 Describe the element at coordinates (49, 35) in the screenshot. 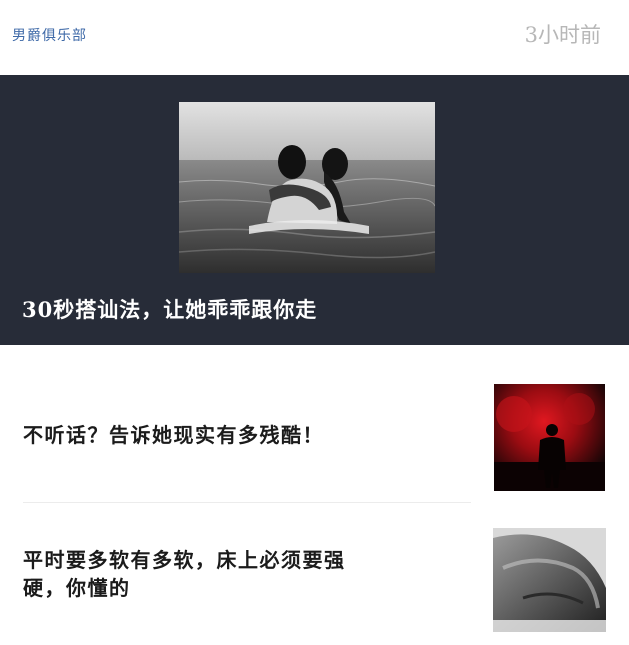

I see `source-name: 男爵俱乐部` at that location.